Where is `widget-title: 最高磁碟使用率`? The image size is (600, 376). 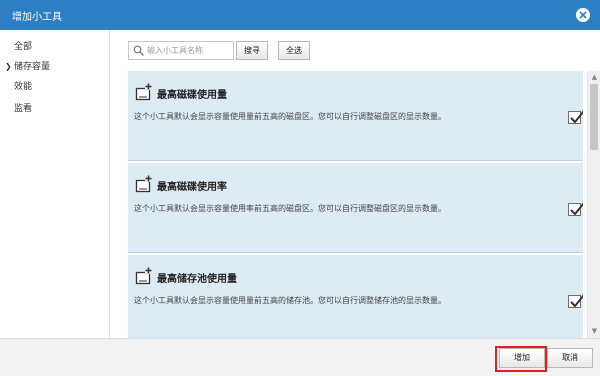
widget-title: 最高磁碟使用率 is located at coordinates (192, 187).